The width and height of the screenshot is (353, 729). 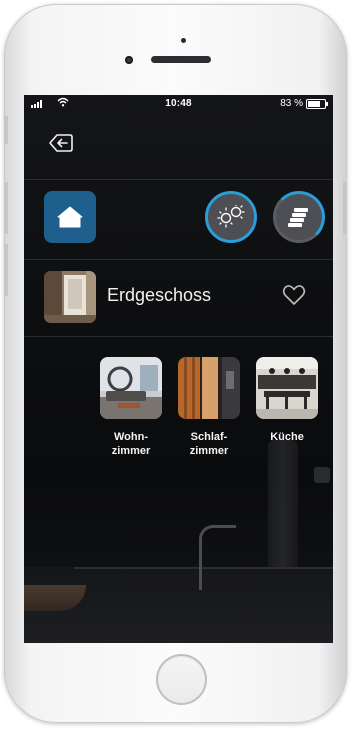 What do you see at coordinates (70, 297) in the screenshot?
I see `floor-thumbnail` at bounding box center [70, 297].